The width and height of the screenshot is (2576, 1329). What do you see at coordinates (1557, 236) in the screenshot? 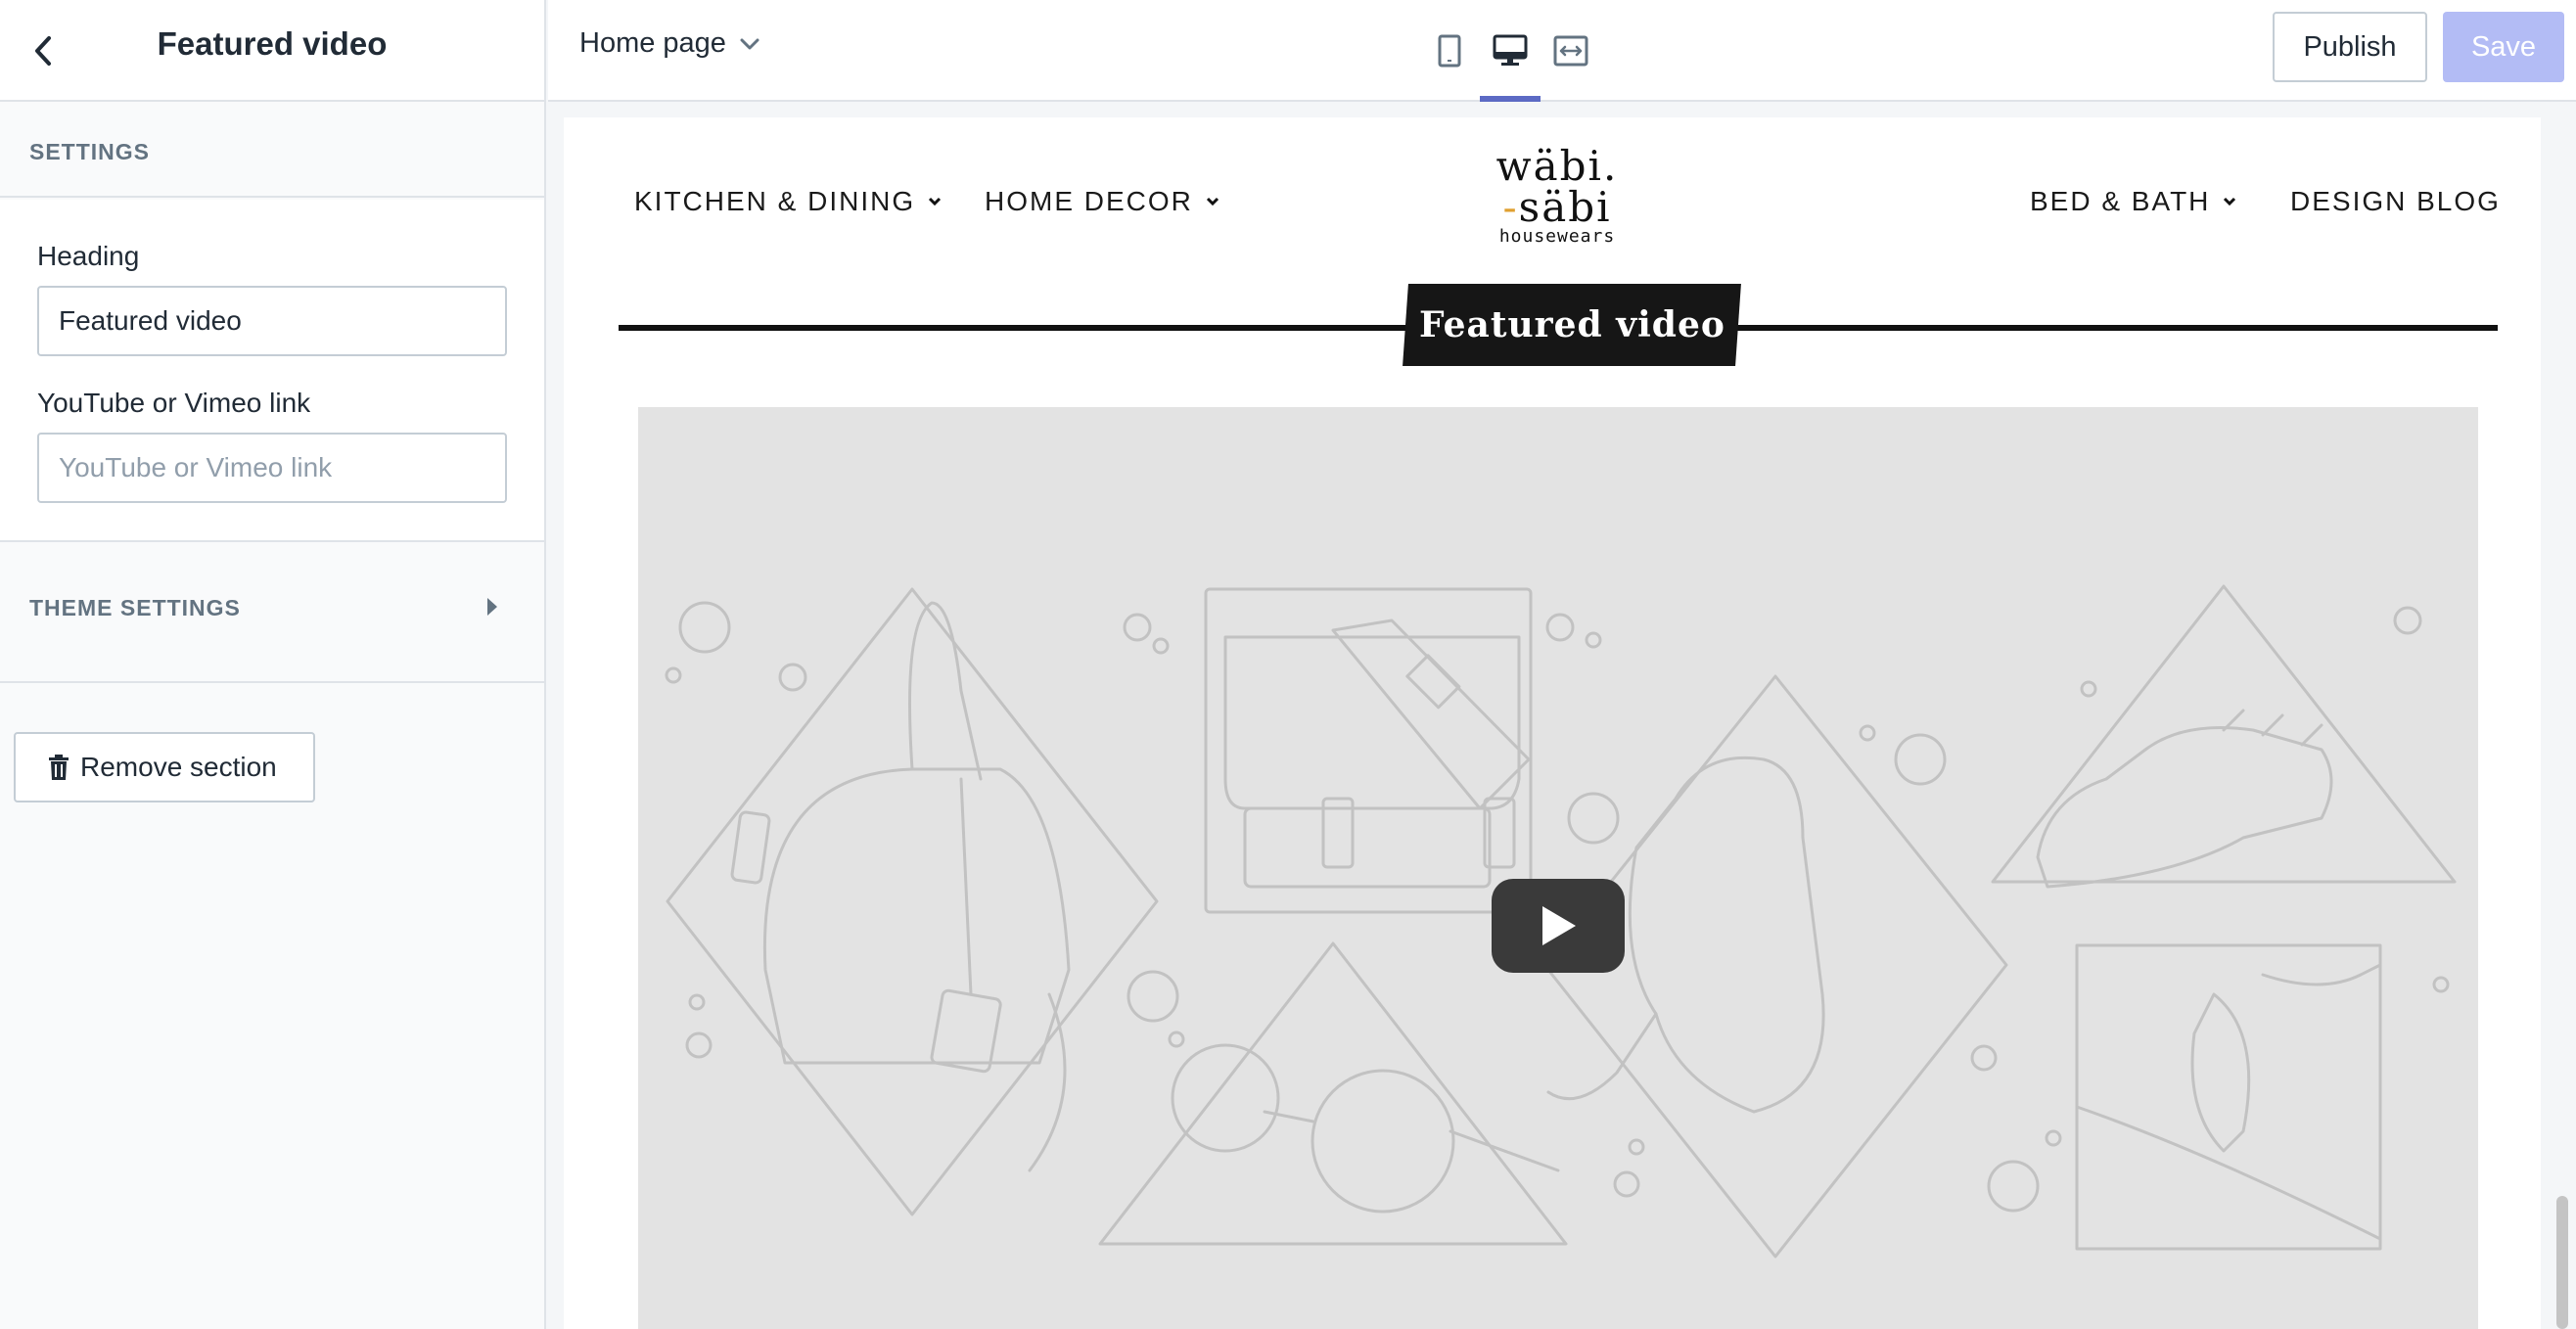
I see `logo-tagline: housewears` at bounding box center [1557, 236].